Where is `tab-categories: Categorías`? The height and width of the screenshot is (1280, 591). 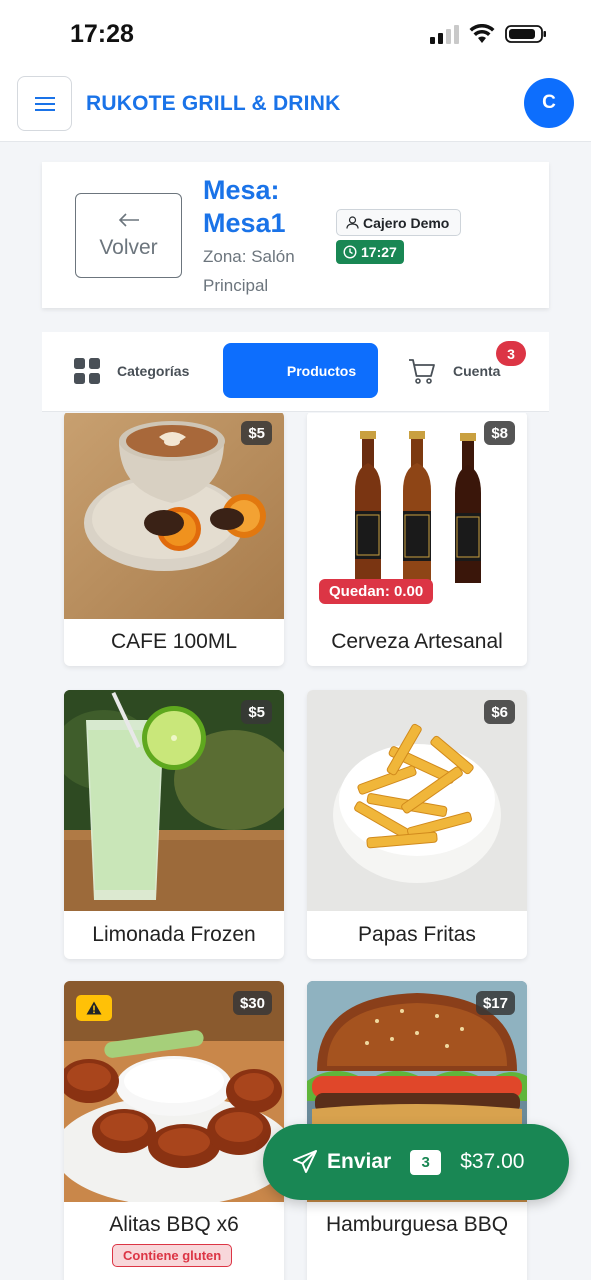 tab-categories: Categorías is located at coordinates (131, 370).